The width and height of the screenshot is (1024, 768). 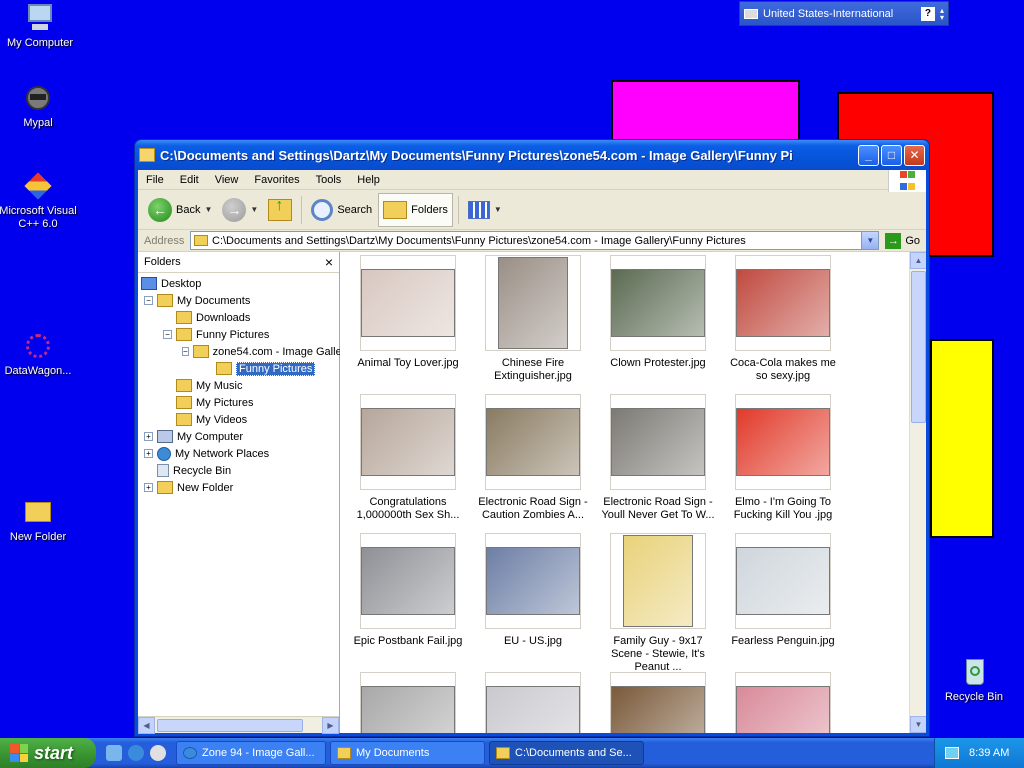 What do you see at coordinates (238, 334) in the screenshot?
I see `tree-item-funny-pictures: − Funny Pictures` at bounding box center [238, 334].